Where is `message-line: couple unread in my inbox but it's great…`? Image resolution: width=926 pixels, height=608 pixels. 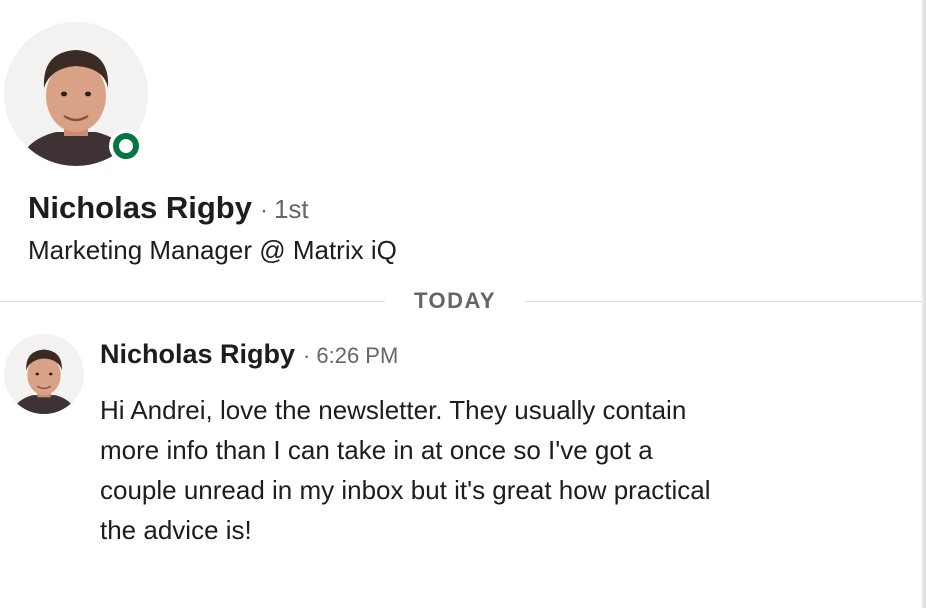
message-line: couple unread in my inbox but it's great… is located at coordinates (405, 490).